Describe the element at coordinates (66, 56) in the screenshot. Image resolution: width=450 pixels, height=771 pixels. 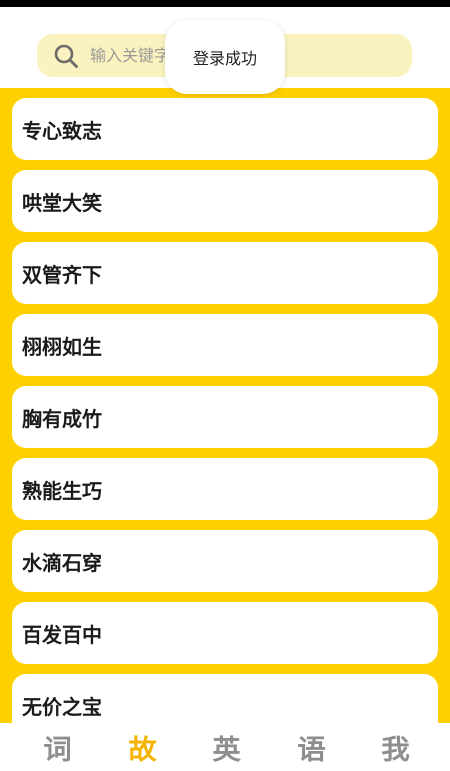
I see `search-icon` at that location.